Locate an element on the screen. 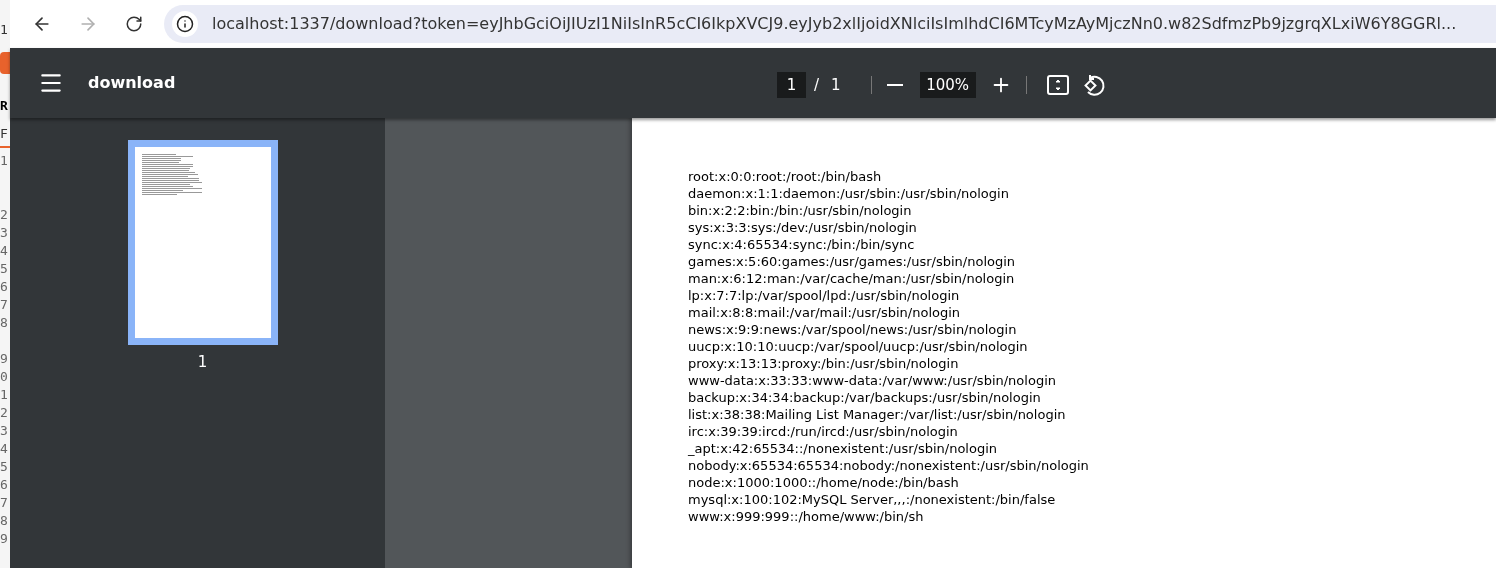  page-count: 1 is located at coordinates (836, 85).